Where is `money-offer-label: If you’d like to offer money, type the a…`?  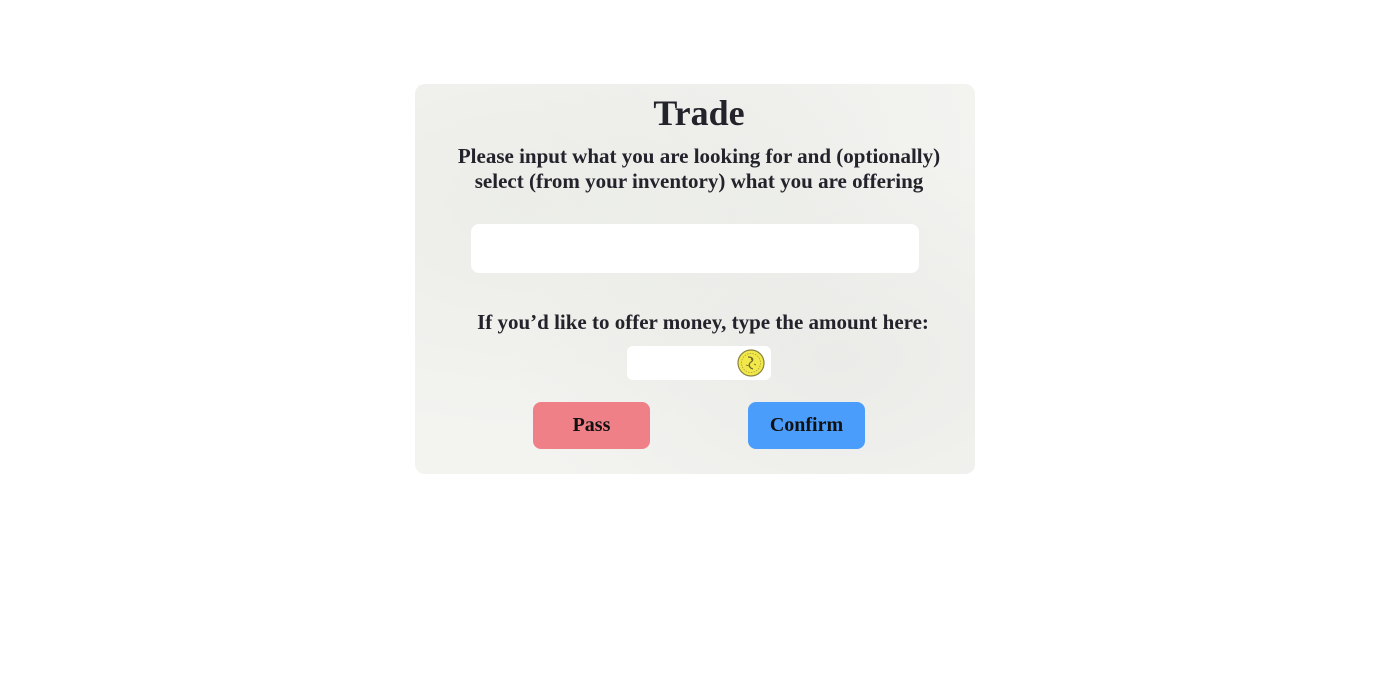
money-offer-label: If you’d like to offer money, type the a… is located at coordinates (703, 322).